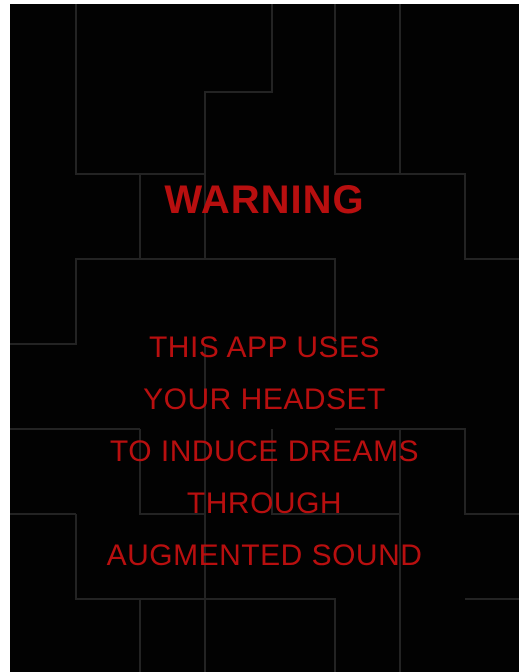 The height and width of the screenshot is (672, 519). What do you see at coordinates (264, 399) in the screenshot?
I see `message-line: YOUR HEADSET` at bounding box center [264, 399].